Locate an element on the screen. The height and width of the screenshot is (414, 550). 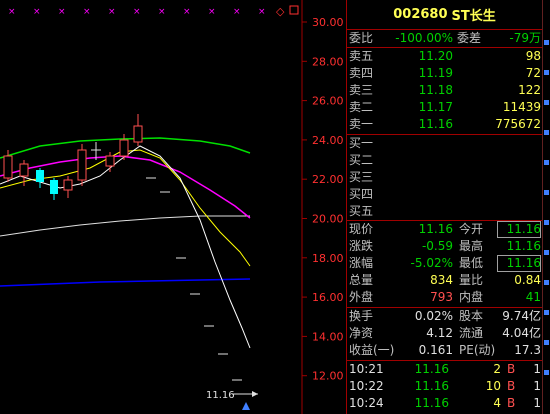
quote-row-volume: 总量 834 量比 0.84 is located at coordinates (445, 280).